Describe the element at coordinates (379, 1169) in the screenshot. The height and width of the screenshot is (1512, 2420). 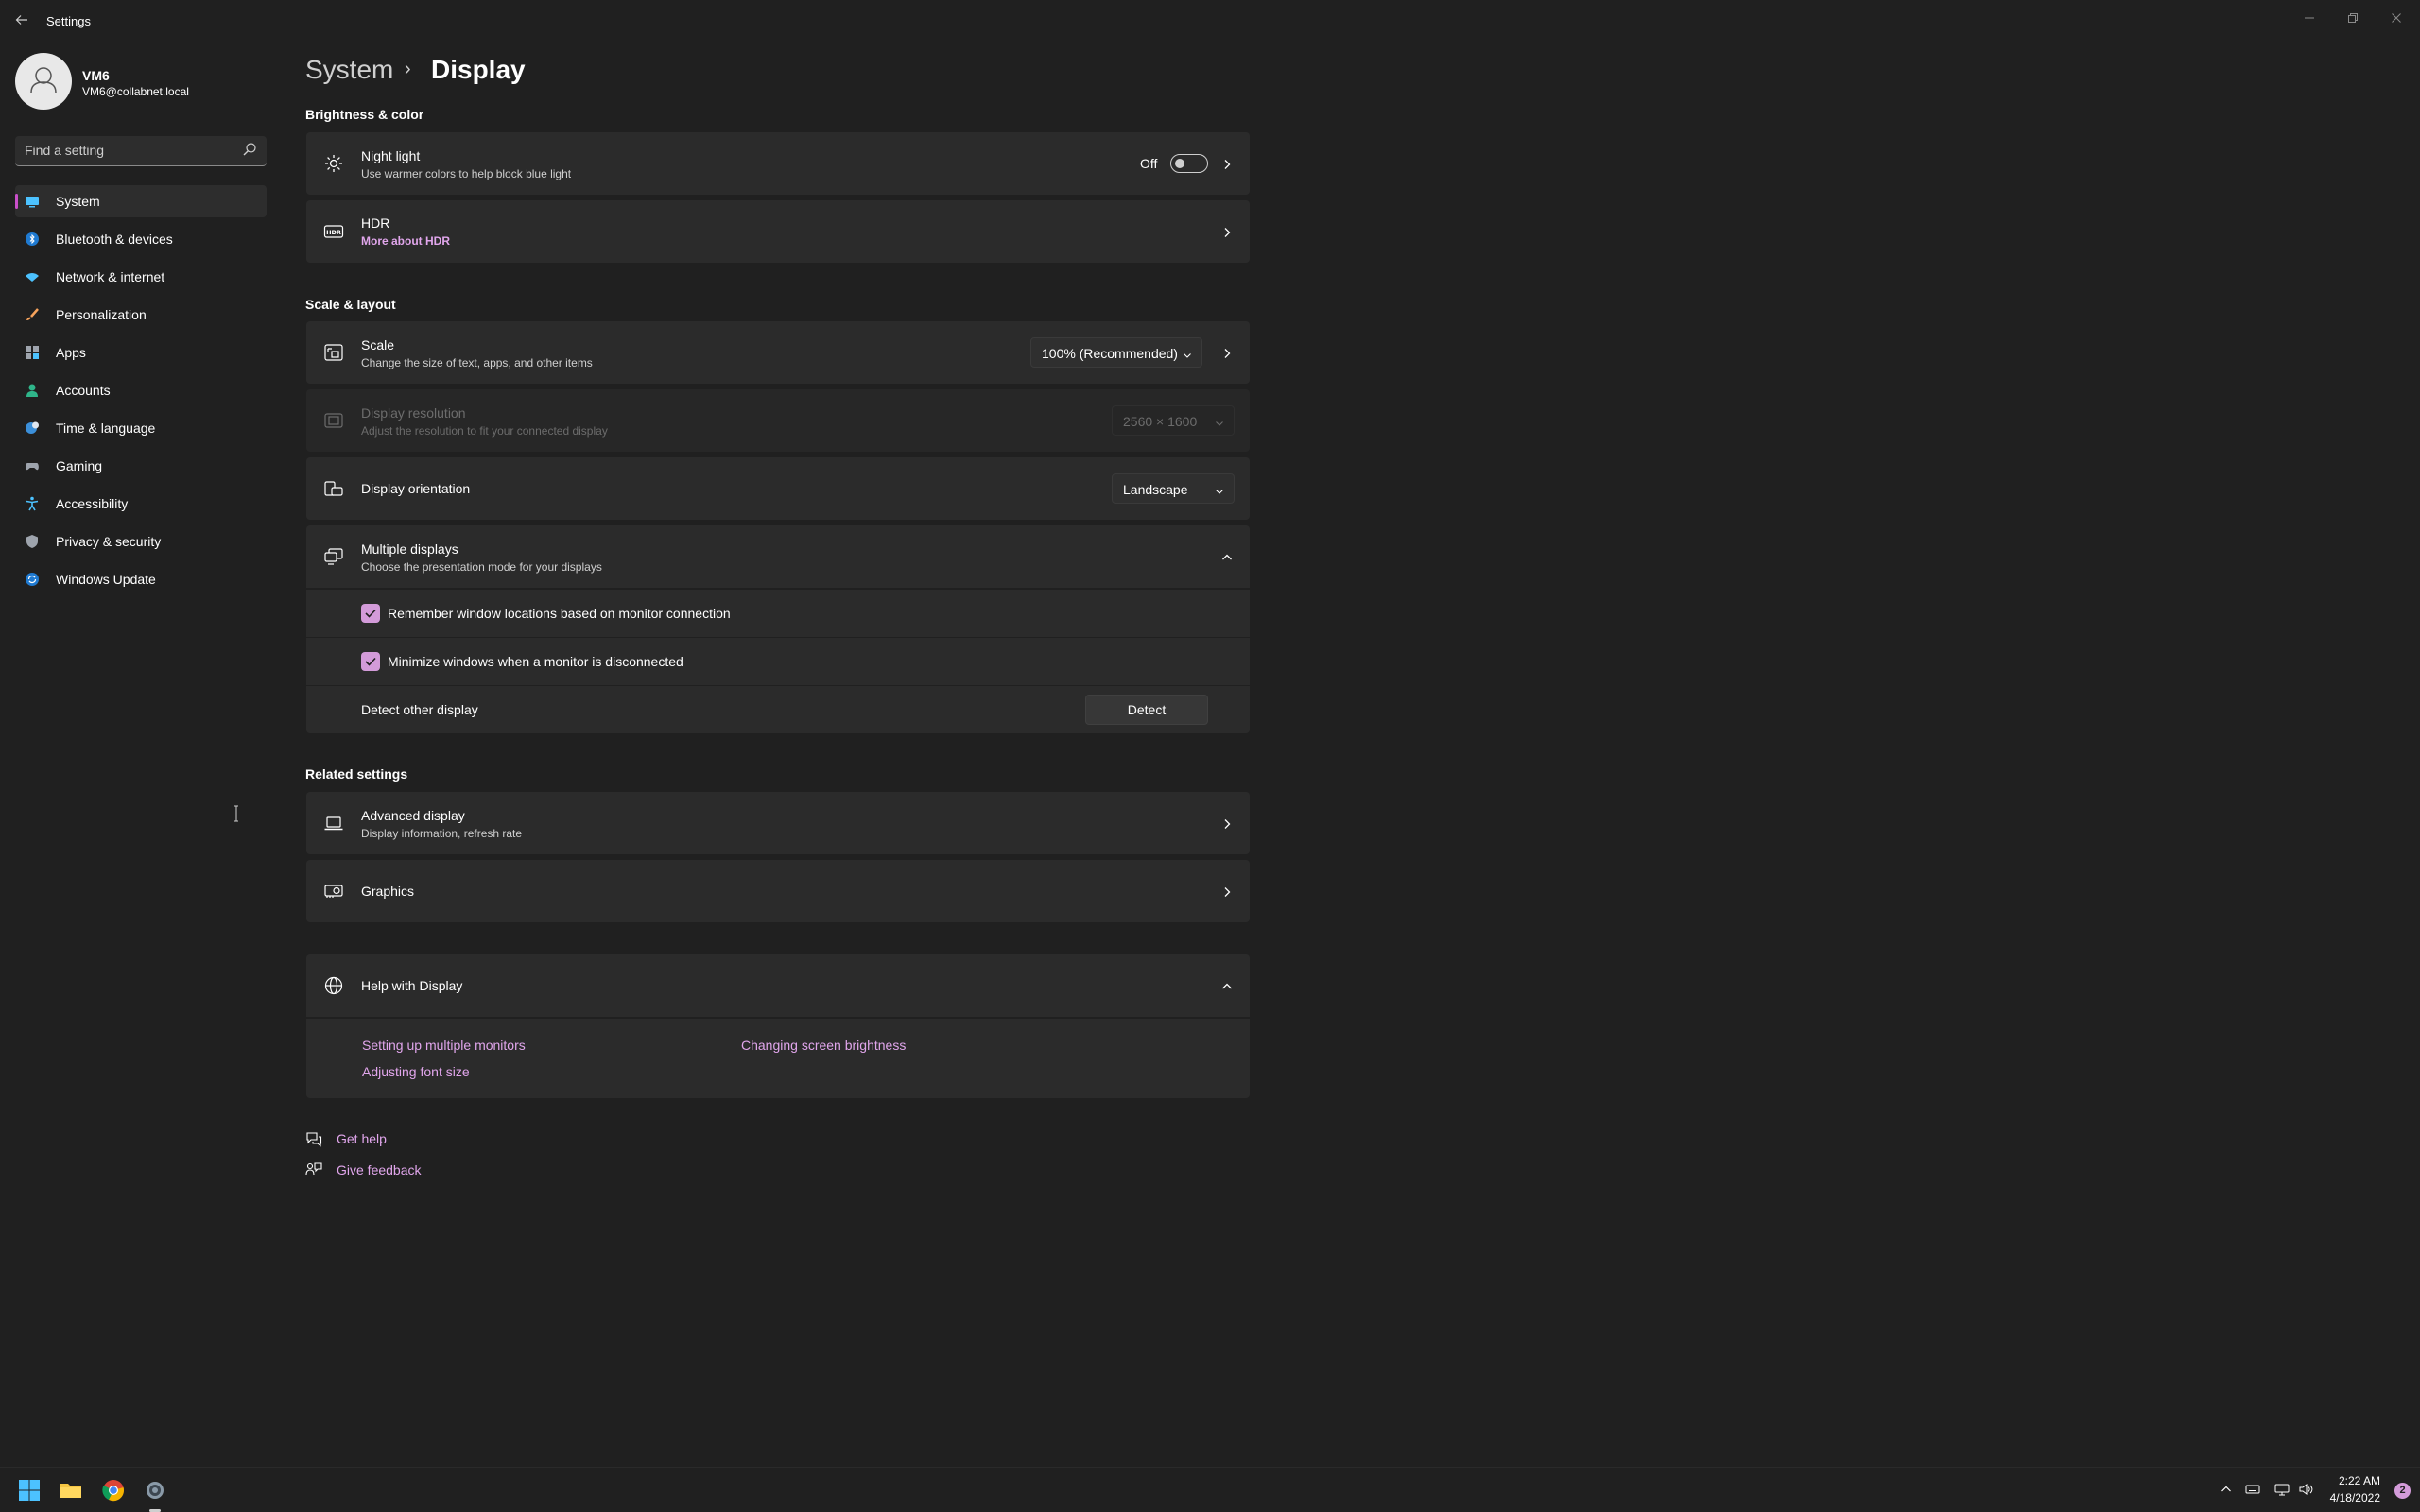
I see `give-feedback-link: Give feedback` at that location.